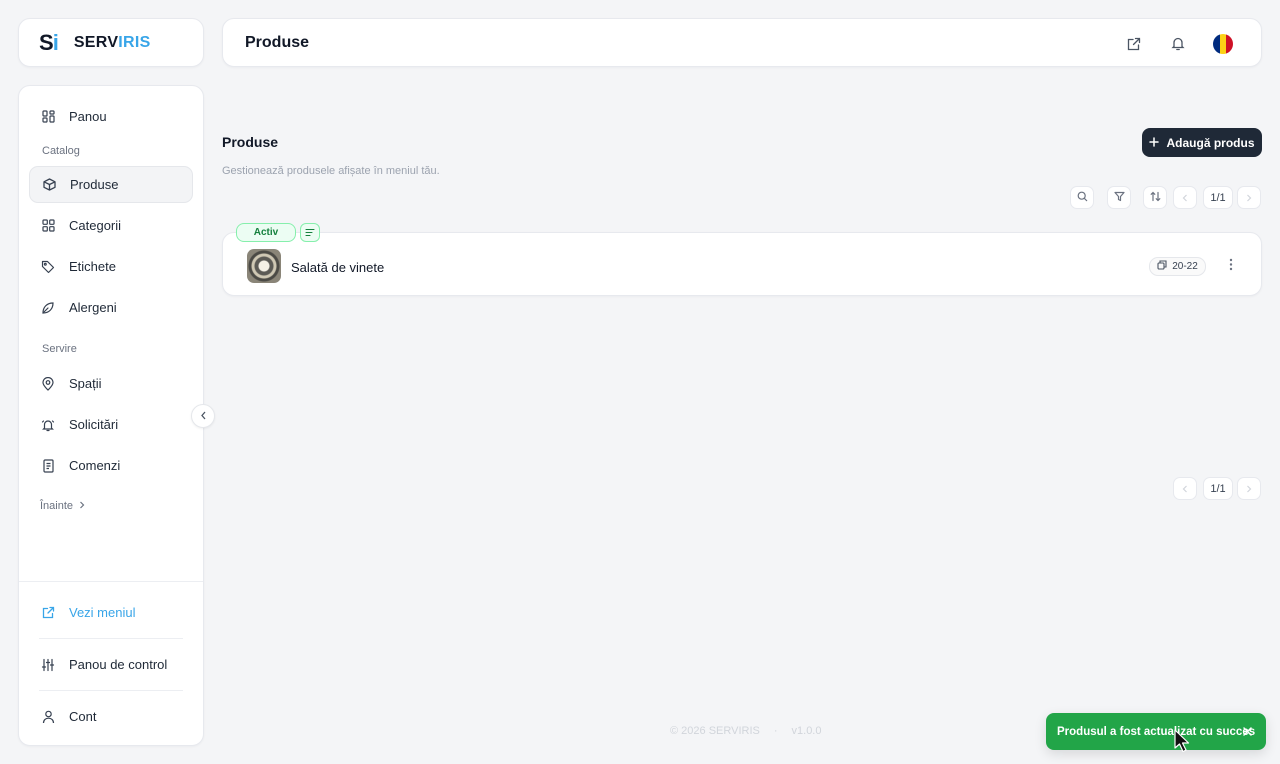  I want to click on footer: © 2026 SERVIRIS · v1.0.0, so click(745, 731).